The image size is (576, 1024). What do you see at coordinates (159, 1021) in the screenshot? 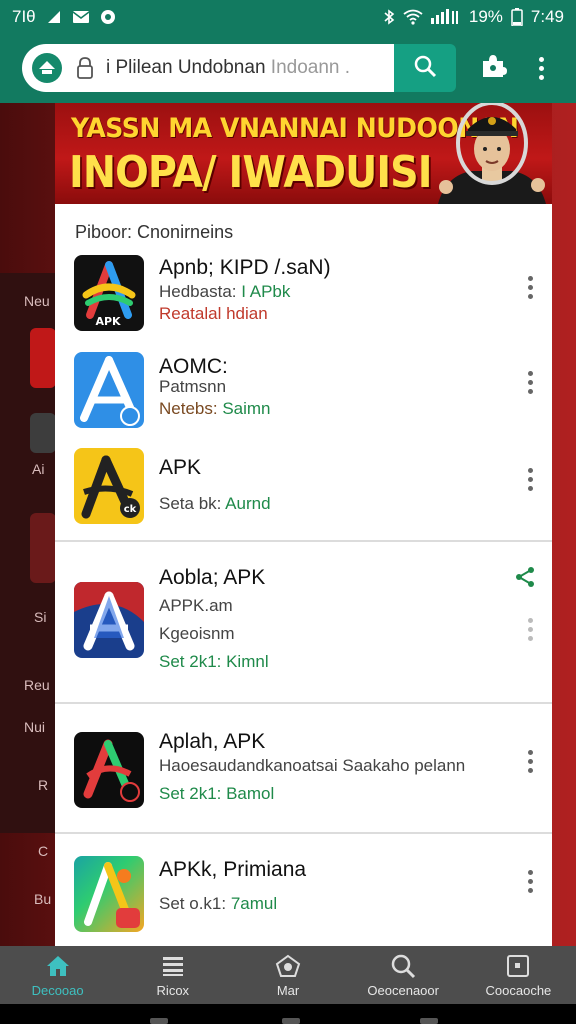
I see `system-back-button` at bounding box center [159, 1021].